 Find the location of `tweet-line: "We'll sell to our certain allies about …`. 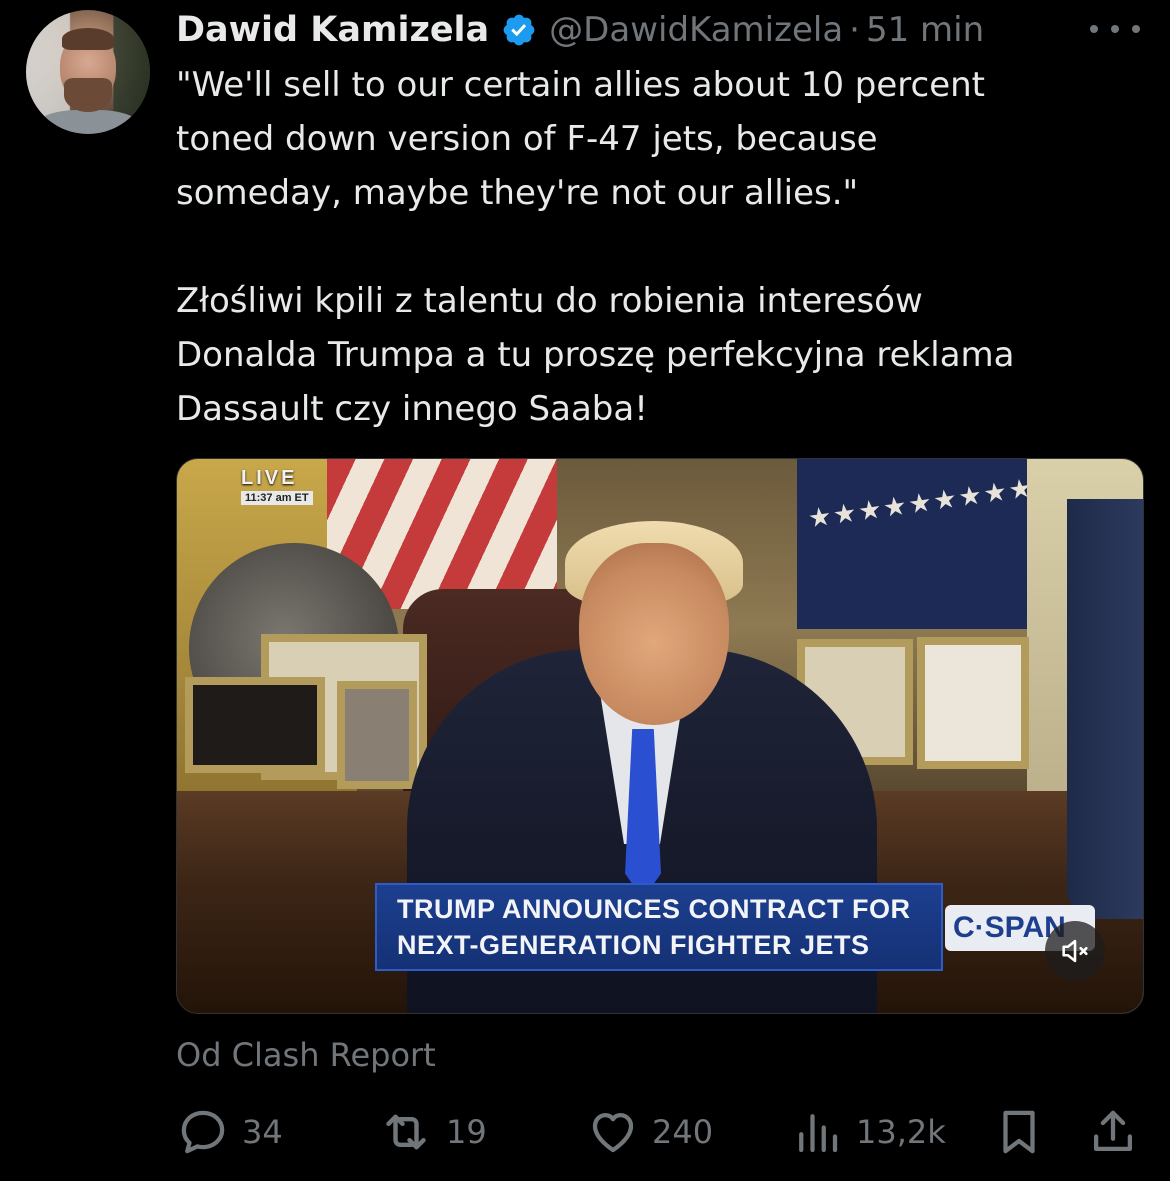

tweet-line: "We'll sell to our certain allies about … is located at coordinates (581, 85).